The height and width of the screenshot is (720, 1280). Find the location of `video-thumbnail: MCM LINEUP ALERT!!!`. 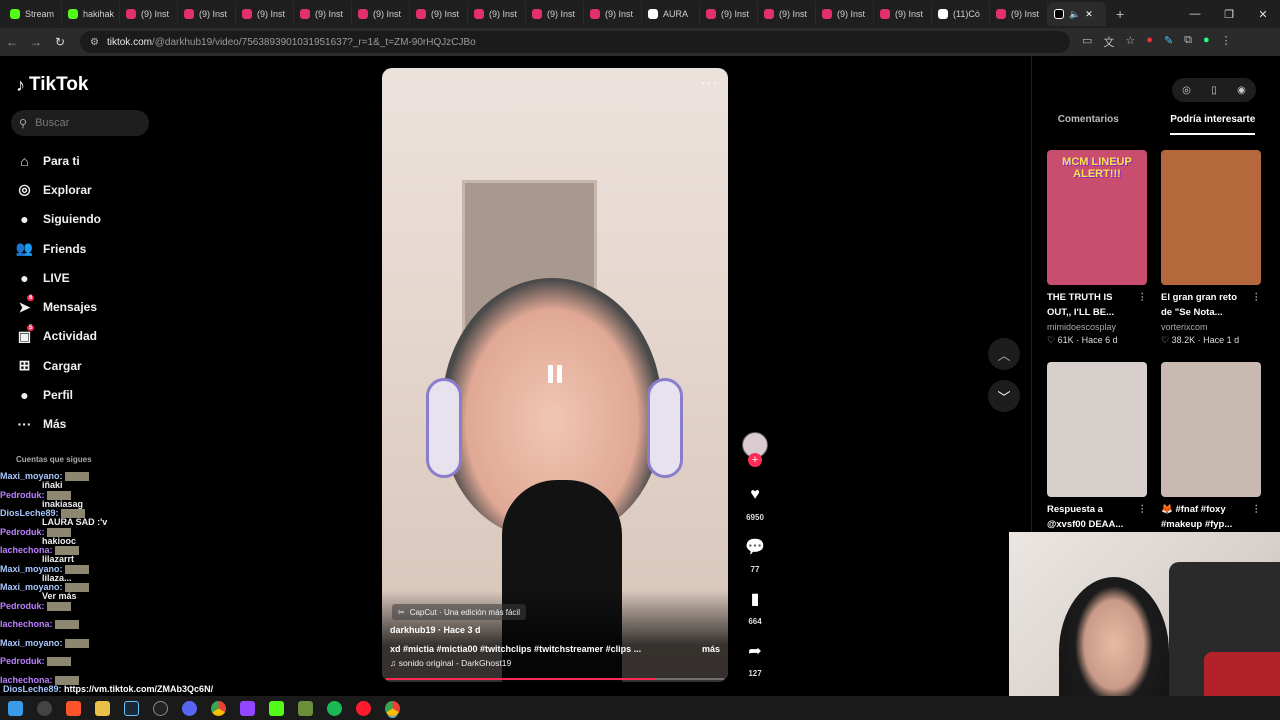

video-thumbnail: MCM LINEUP ALERT!!! is located at coordinates (1097, 217).